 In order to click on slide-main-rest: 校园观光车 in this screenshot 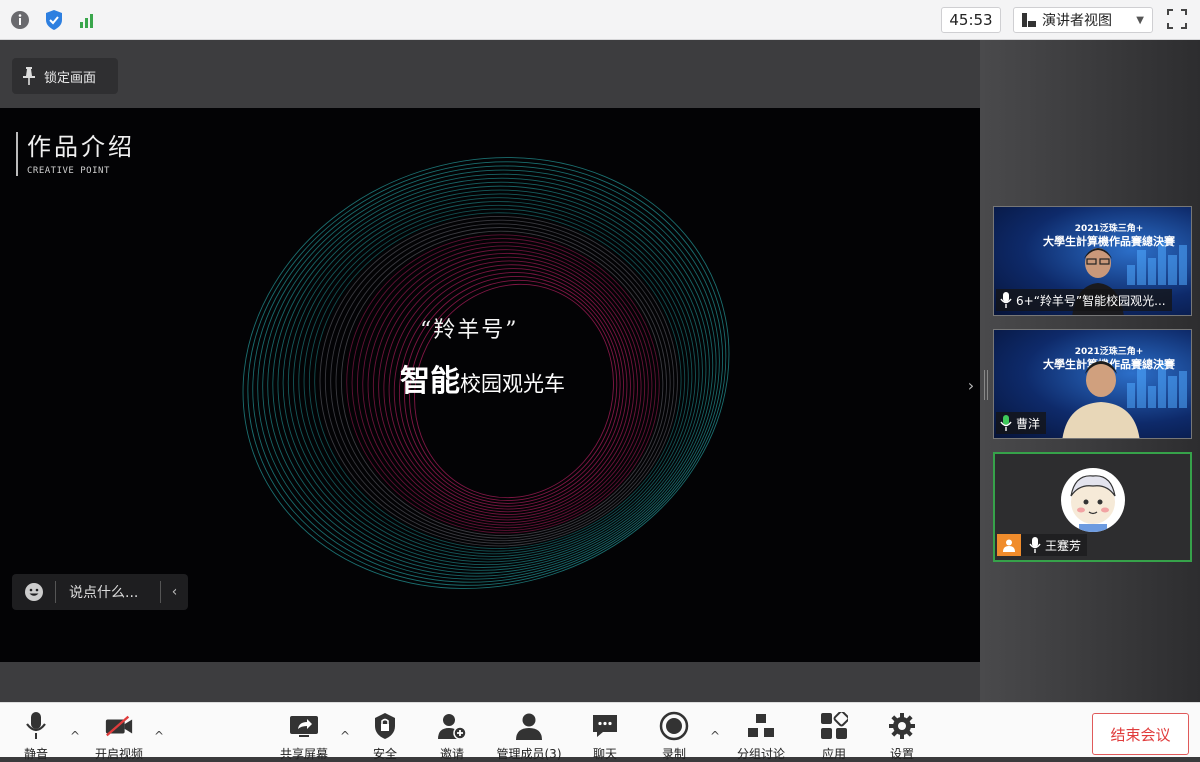, I will do `click(512, 384)`.